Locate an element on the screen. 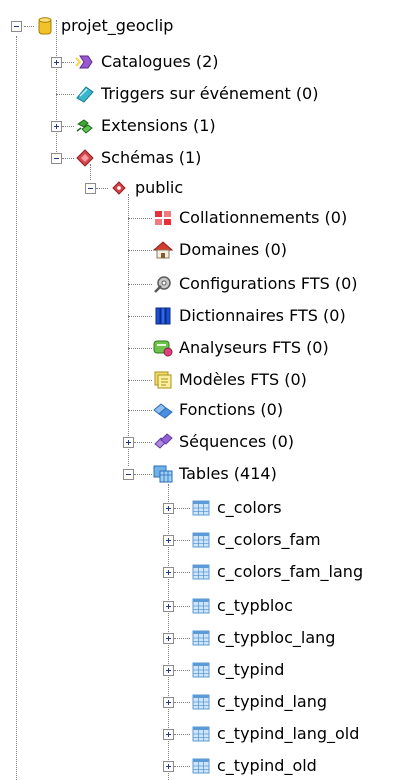 This screenshot has height=780, width=411. tree-item-label: Modèles FTS (0) is located at coordinates (243, 379).